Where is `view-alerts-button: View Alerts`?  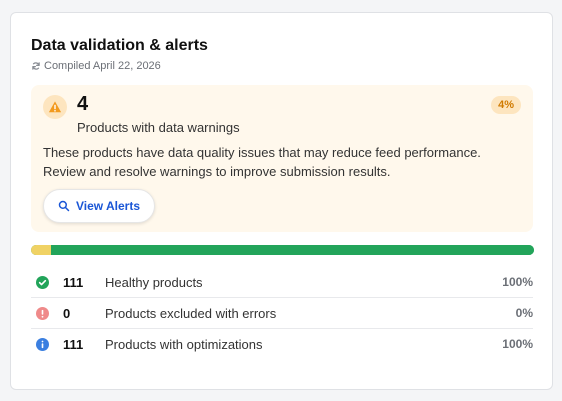 view-alerts-button: View Alerts is located at coordinates (99, 206).